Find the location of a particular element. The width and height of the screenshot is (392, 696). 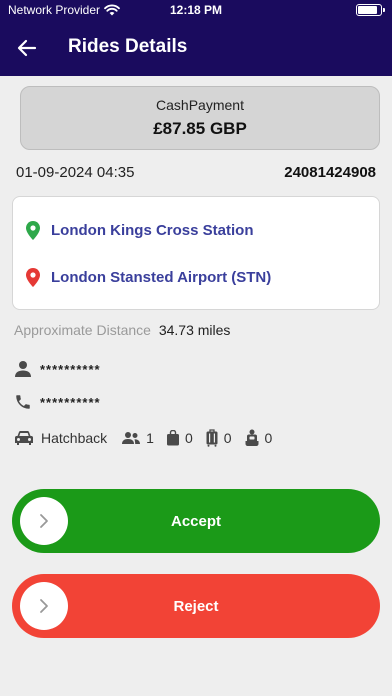

payment-summary-card: CashPayment £87.85 GBP is located at coordinates (200, 118).